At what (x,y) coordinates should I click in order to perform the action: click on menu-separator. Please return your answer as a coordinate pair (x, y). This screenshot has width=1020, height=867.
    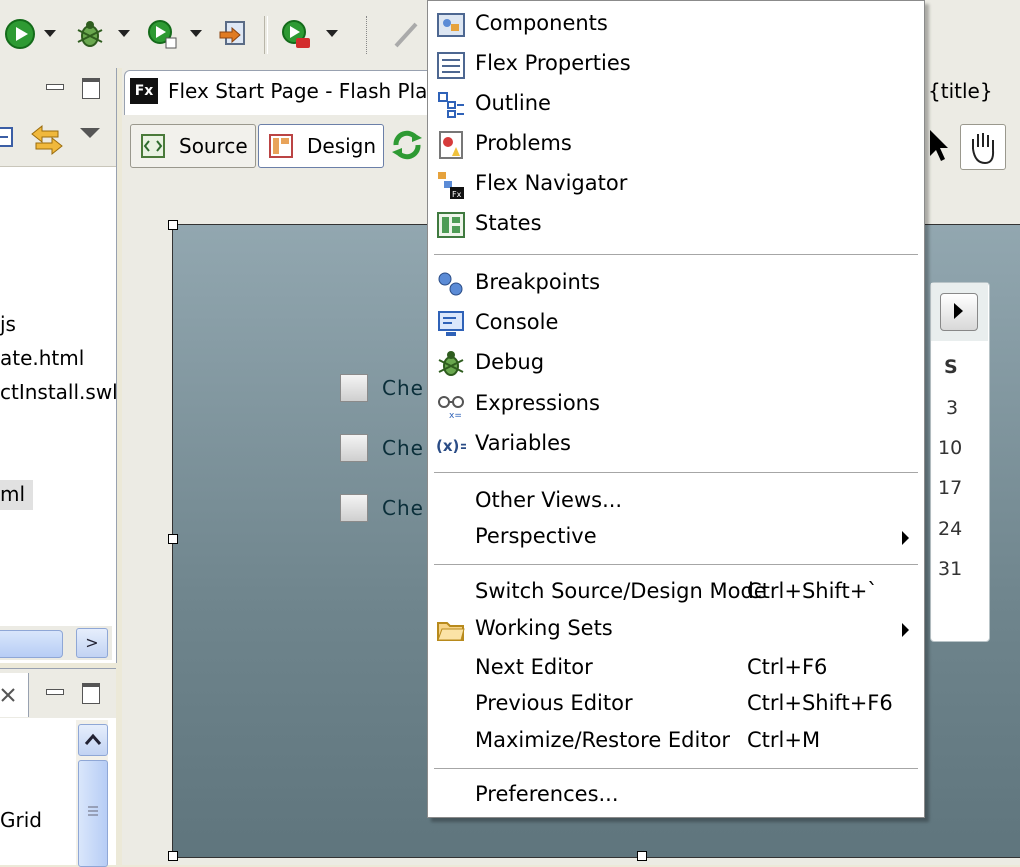
    Looking at the image, I should click on (676, 255).